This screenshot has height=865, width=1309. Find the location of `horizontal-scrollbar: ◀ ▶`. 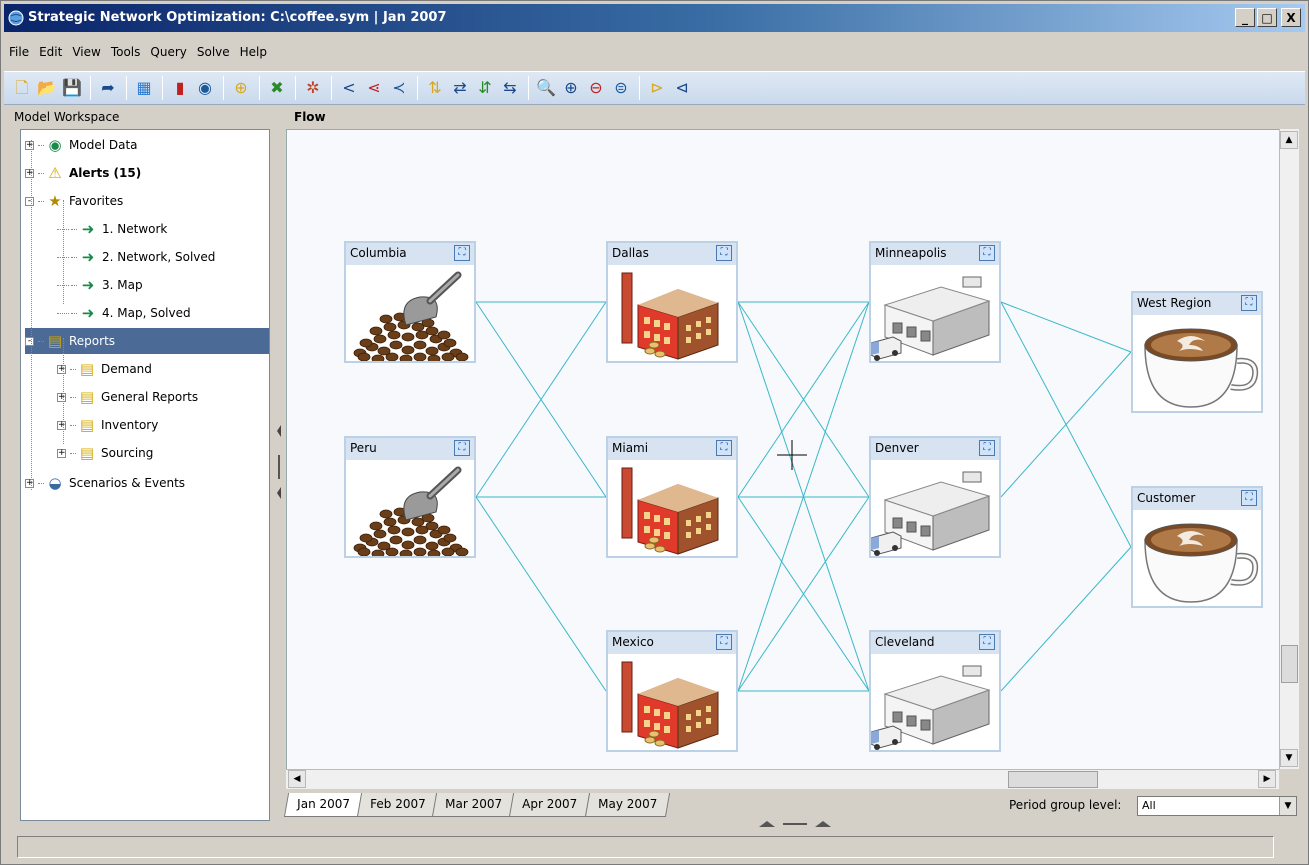

horizontal-scrollbar: ◀ ▶ is located at coordinates (782, 779).